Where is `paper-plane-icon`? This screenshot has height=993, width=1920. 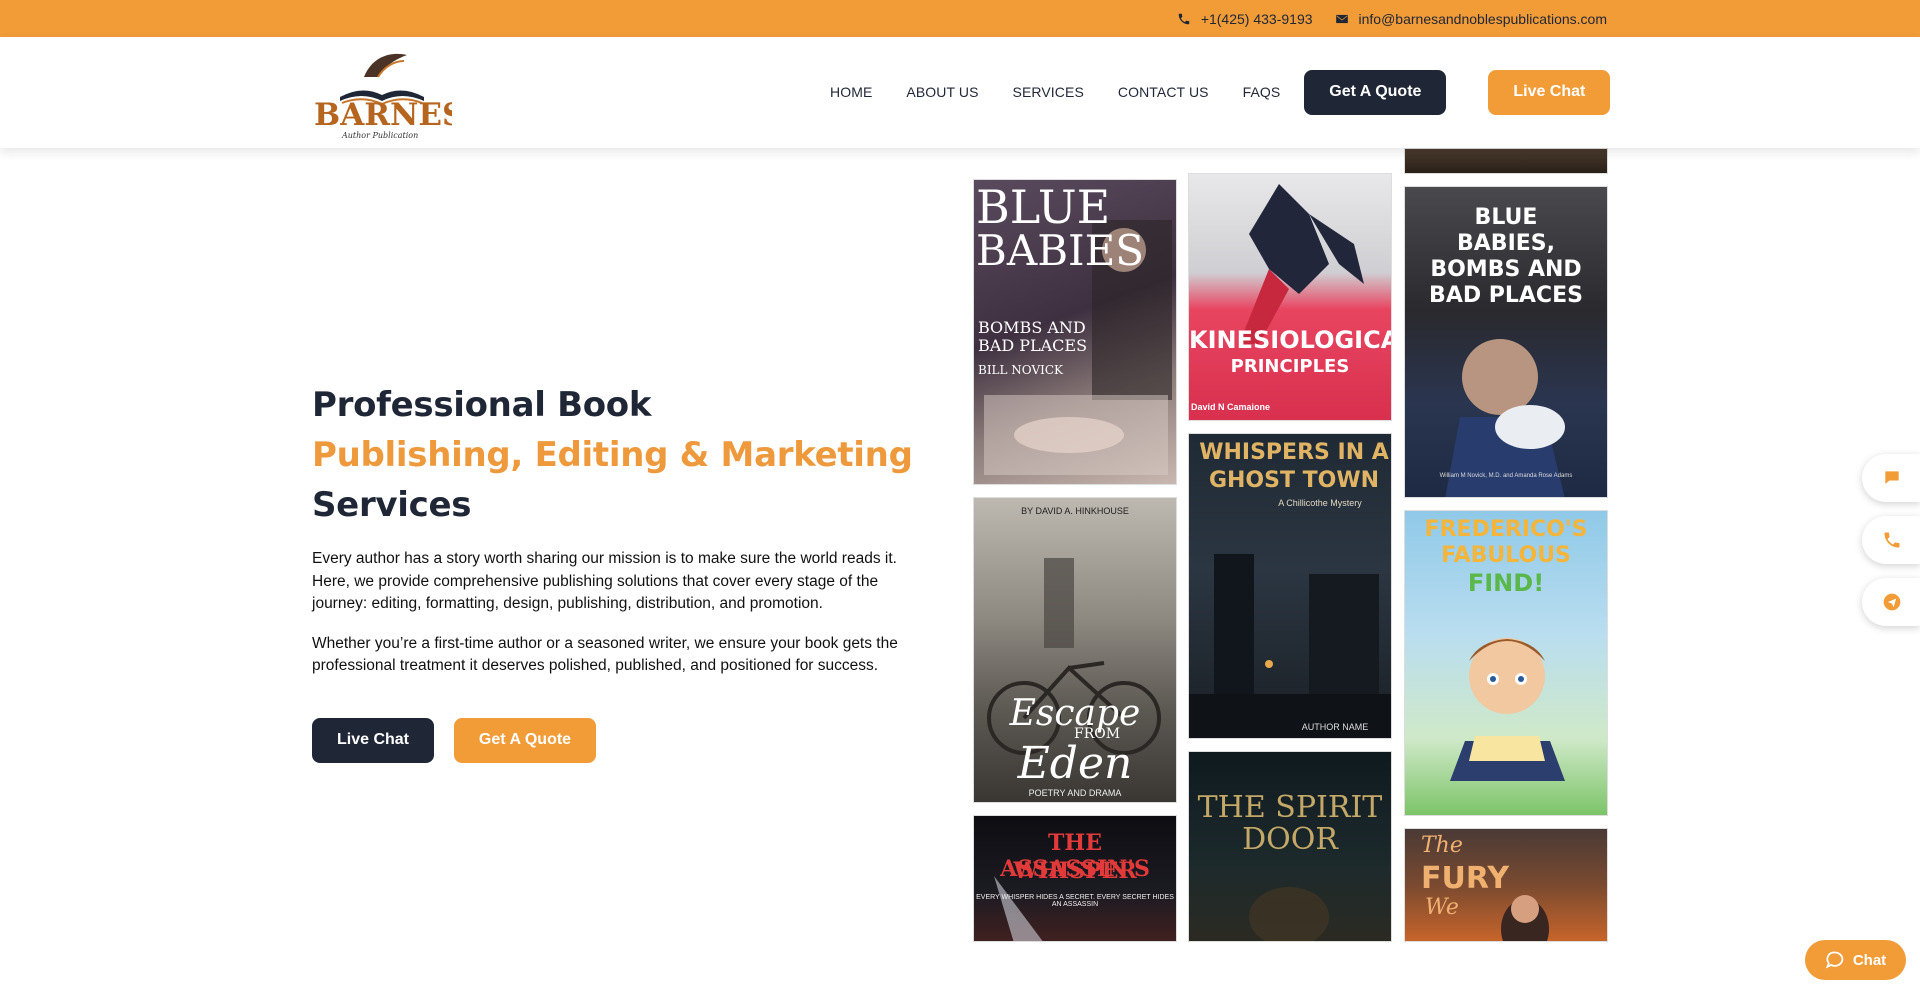
paper-plane-icon is located at coordinates (1892, 602).